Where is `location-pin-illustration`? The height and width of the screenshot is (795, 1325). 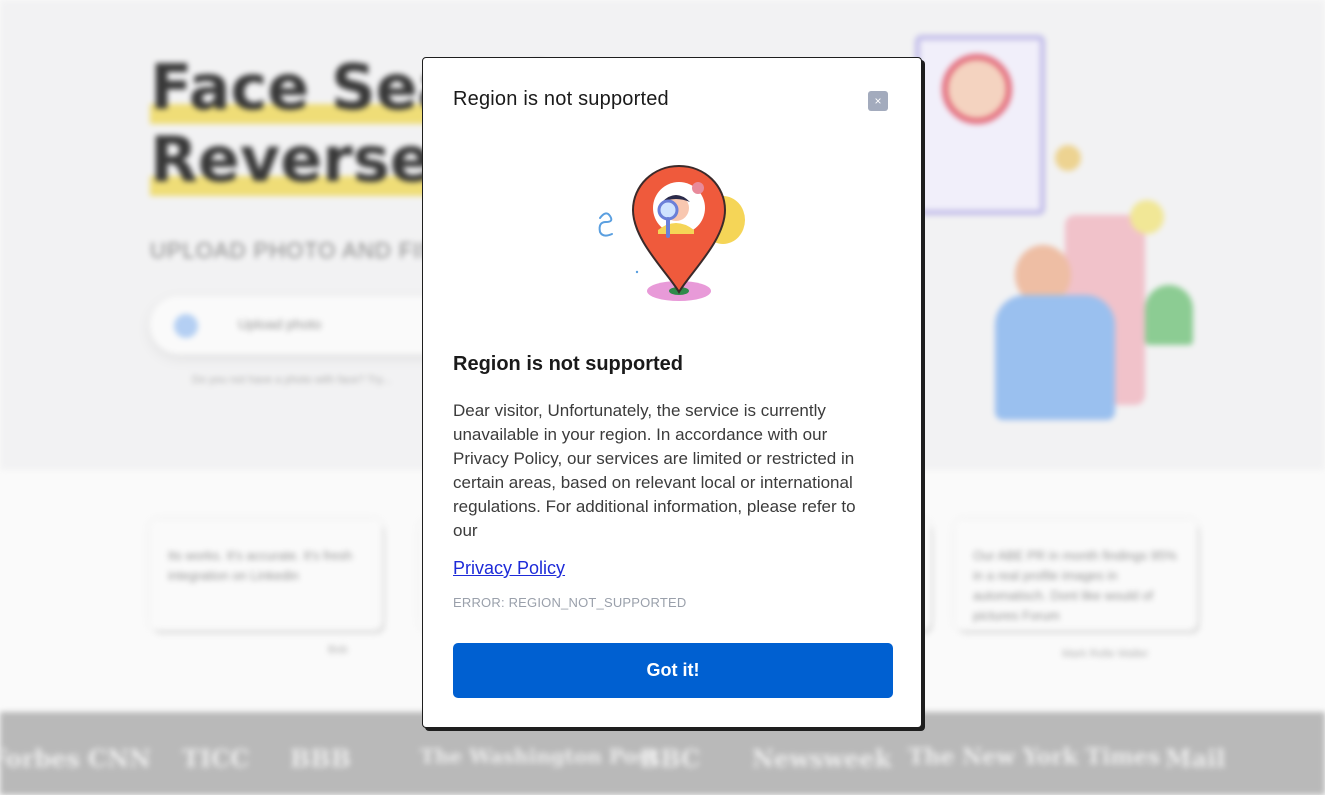 location-pin-illustration is located at coordinates (668, 233).